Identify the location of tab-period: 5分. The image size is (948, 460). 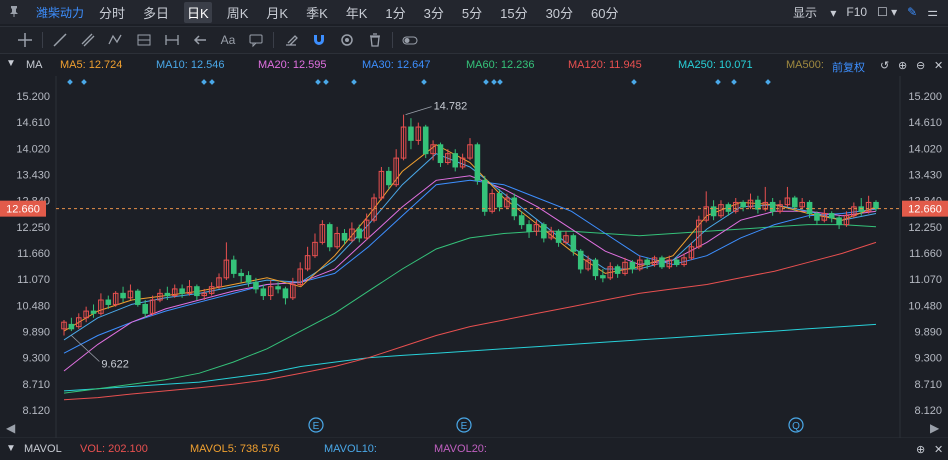
(472, 12).